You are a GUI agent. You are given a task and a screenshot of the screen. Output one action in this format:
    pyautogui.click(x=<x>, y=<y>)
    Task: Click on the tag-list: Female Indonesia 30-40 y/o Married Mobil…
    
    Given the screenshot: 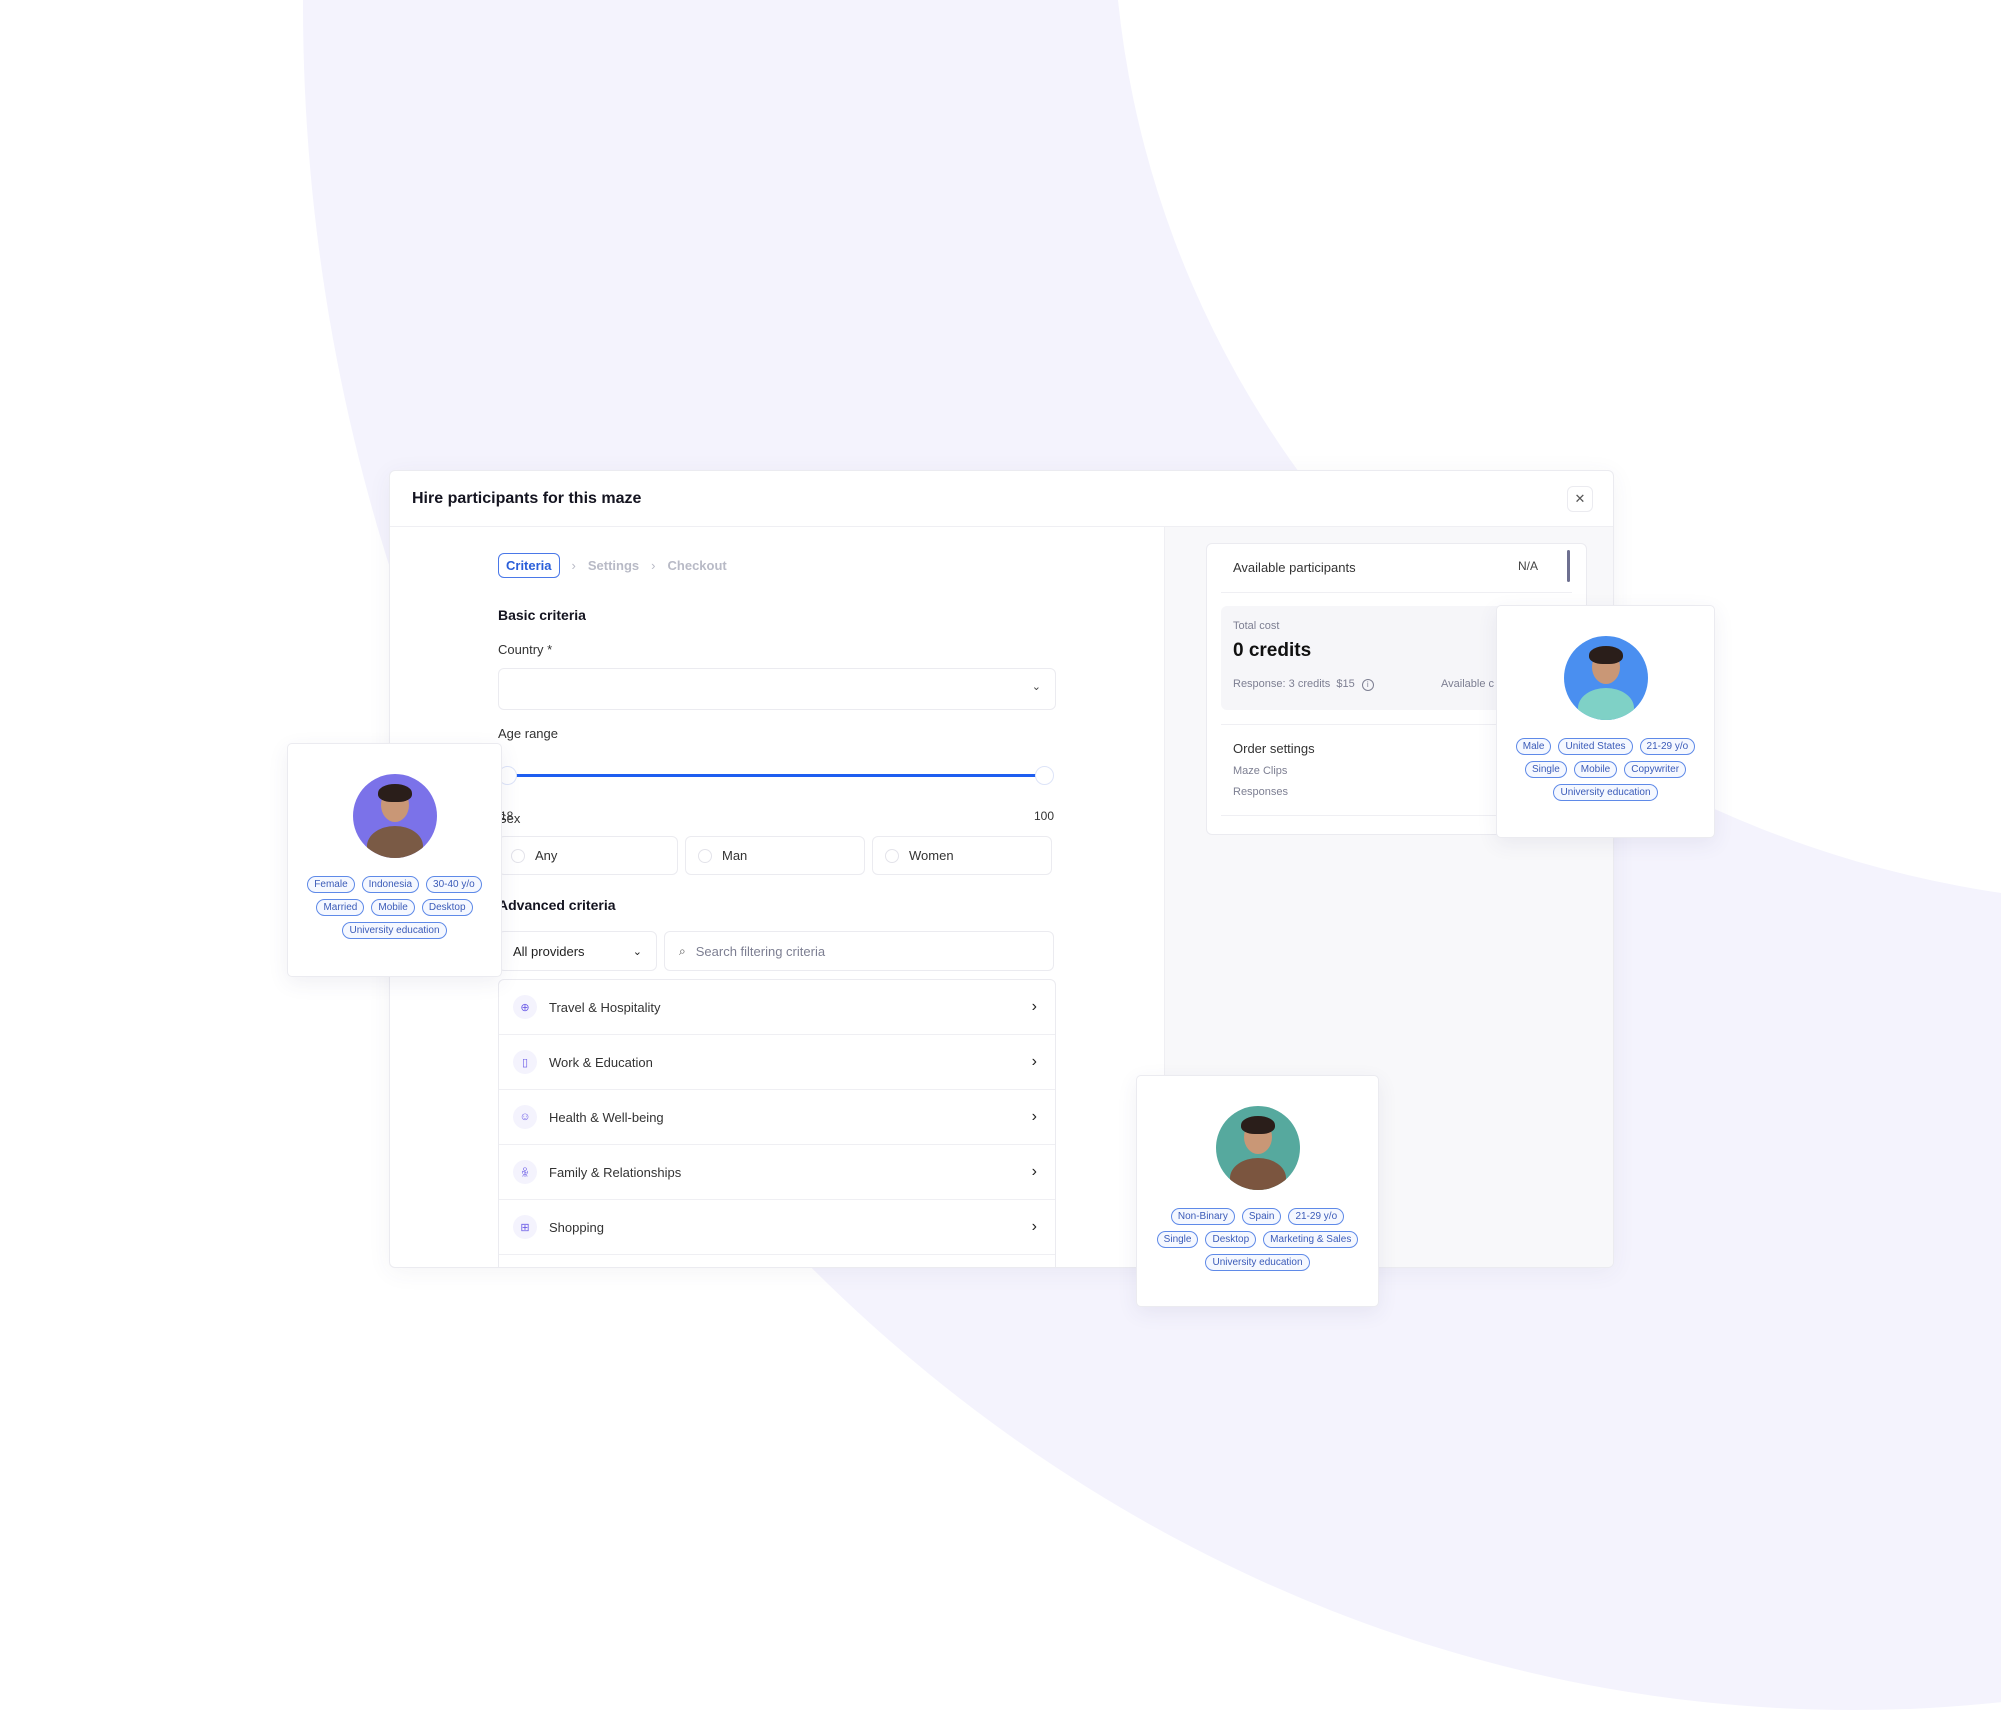 What is the action you would take?
    pyautogui.click(x=394, y=907)
    